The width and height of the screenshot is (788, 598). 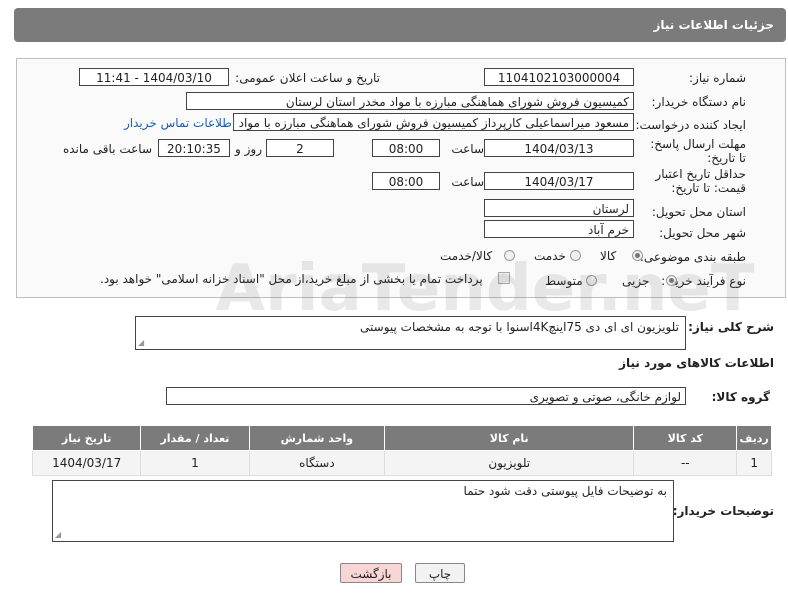 What do you see at coordinates (467, 182) in the screenshot?
I see `validity-time-label: ساعت` at bounding box center [467, 182].